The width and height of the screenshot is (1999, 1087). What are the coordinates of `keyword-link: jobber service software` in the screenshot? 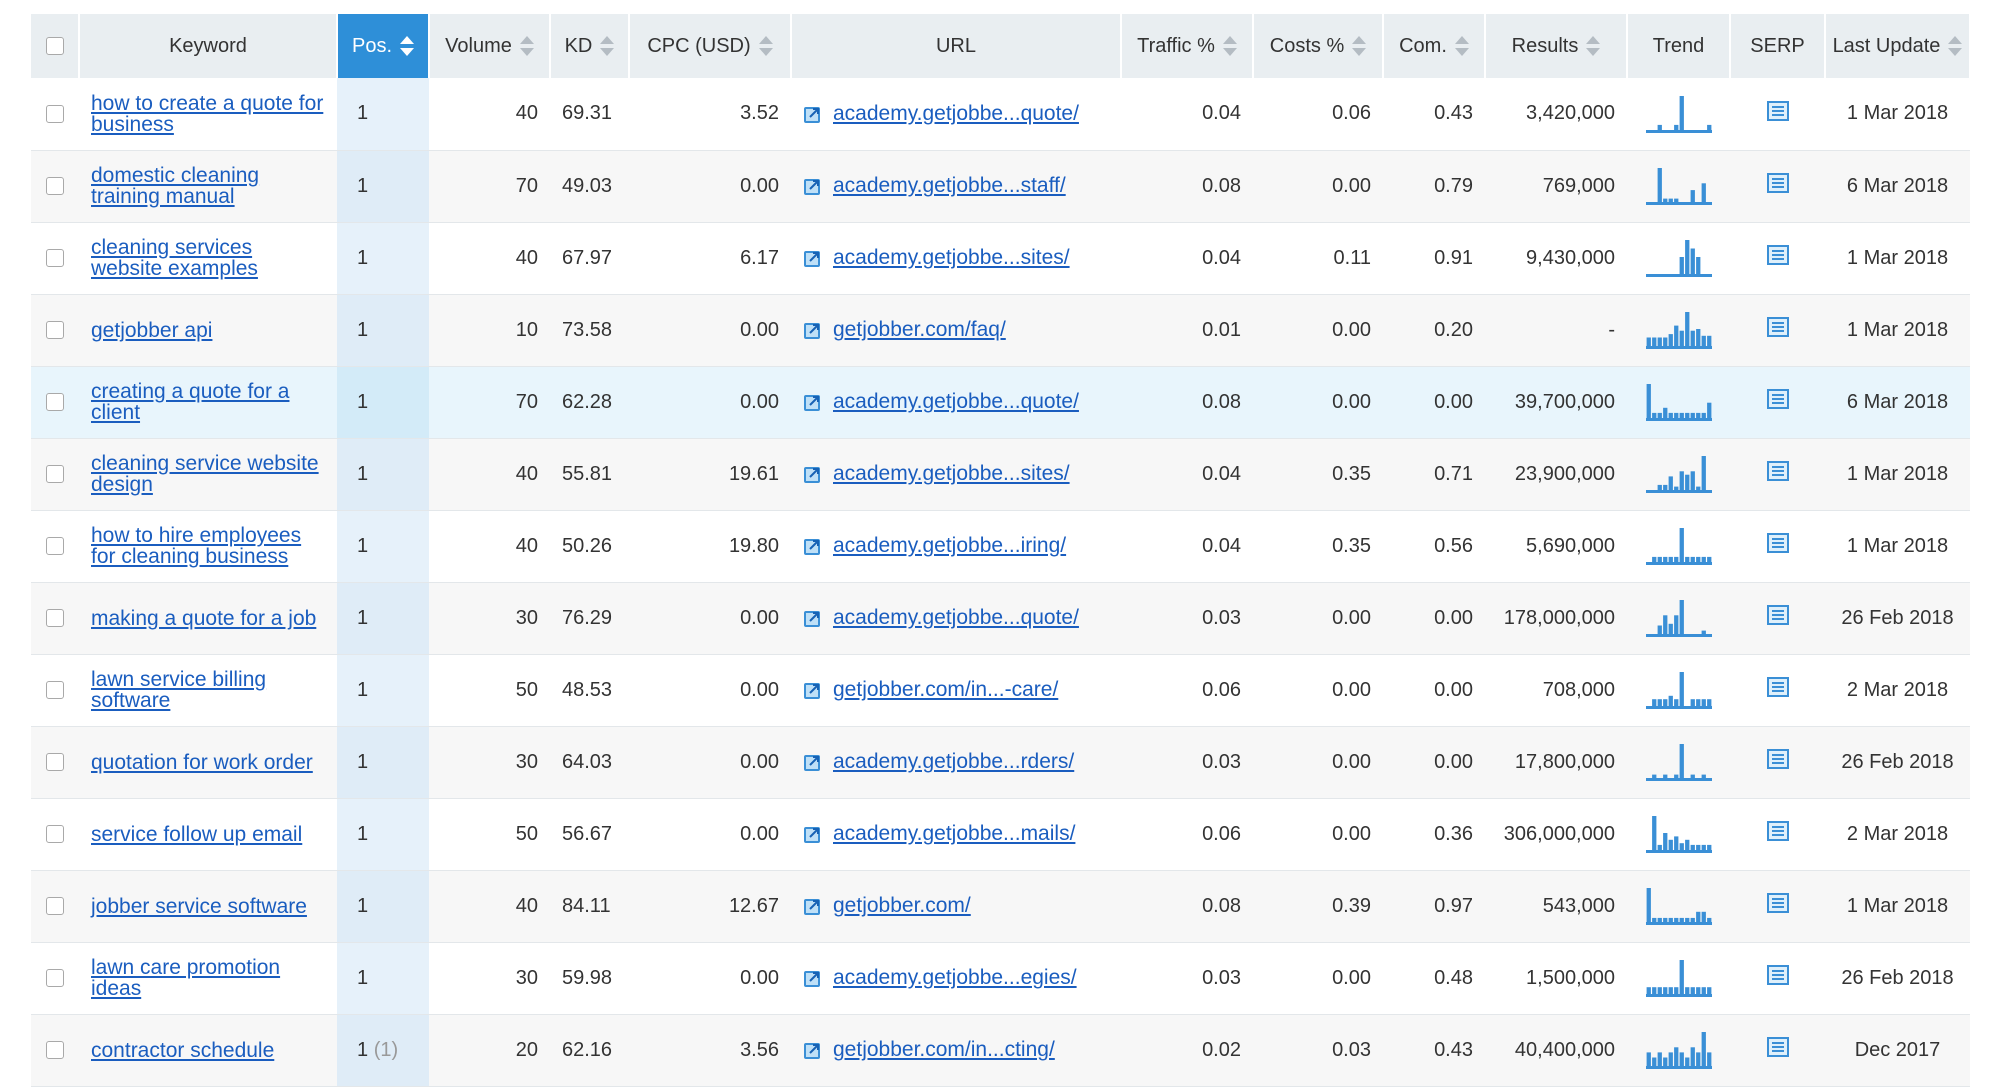 It's located at (208, 906).